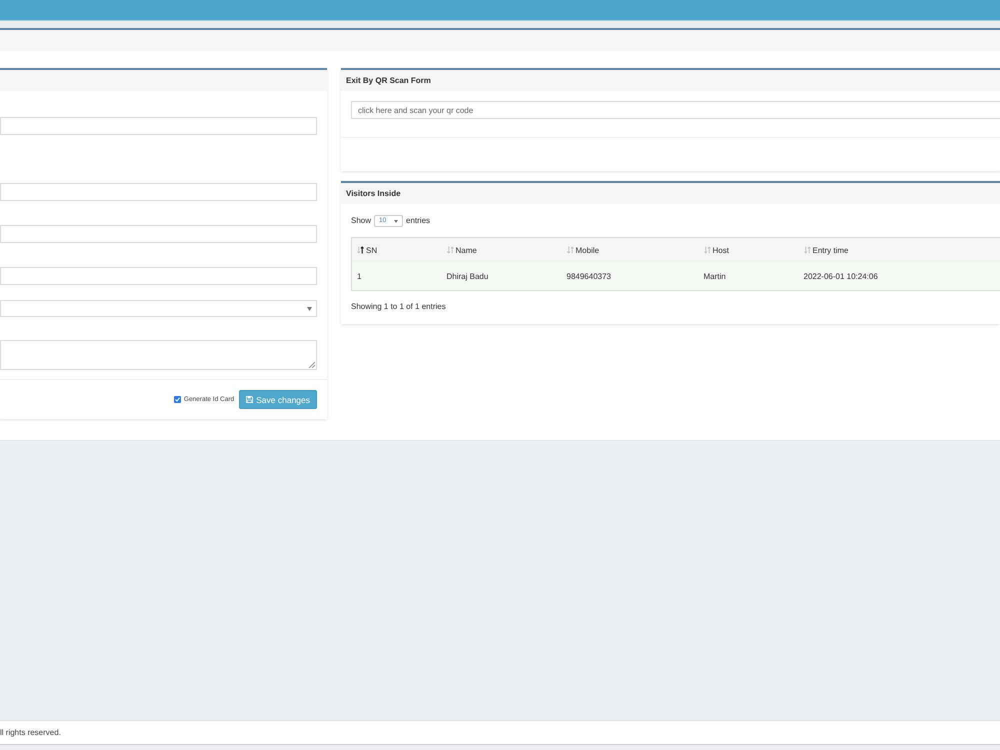  What do you see at coordinates (397, 276) in the screenshot?
I see `table-cell: 1` at bounding box center [397, 276].